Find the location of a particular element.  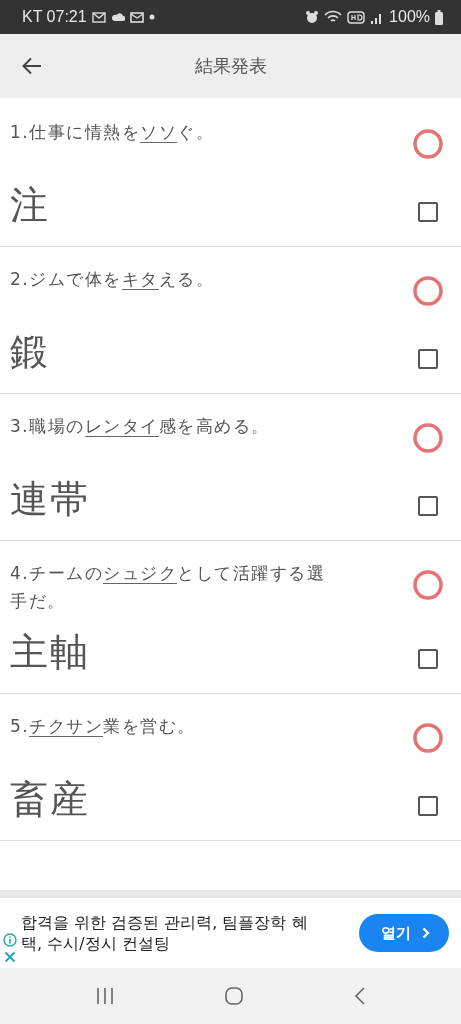

screen-title: 結果発表 is located at coordinates (230, 66).